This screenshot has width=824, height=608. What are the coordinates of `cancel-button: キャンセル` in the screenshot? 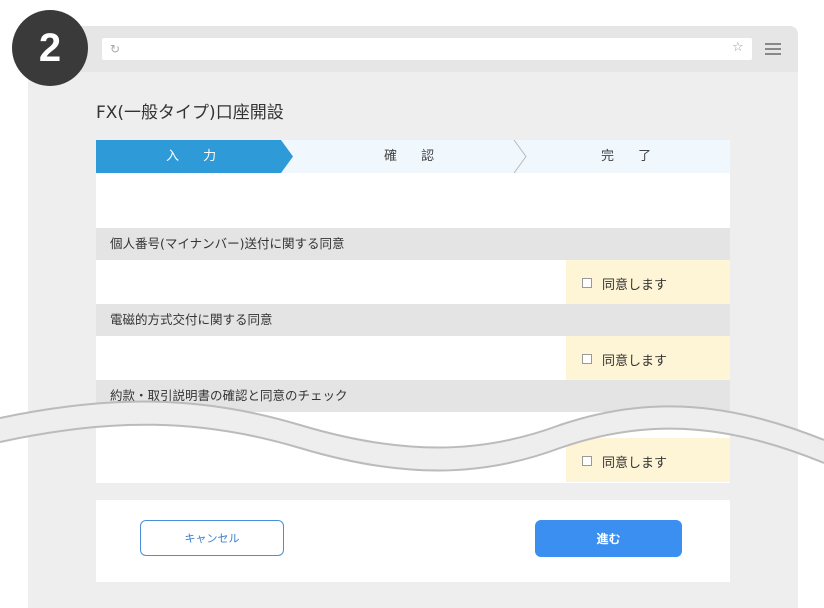 It's located at (212, 538).